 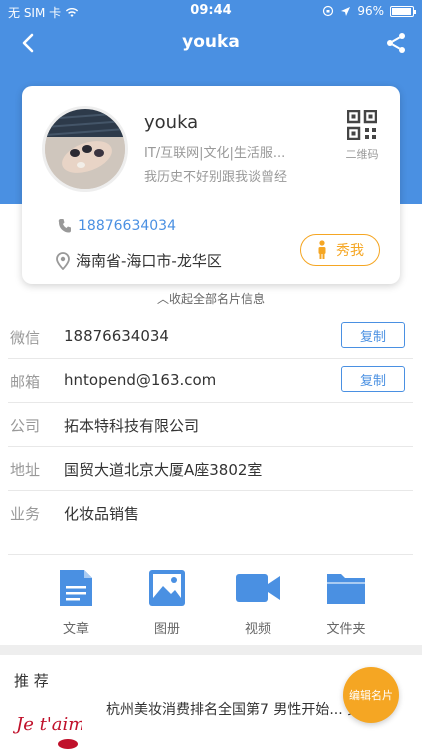 I want to click on tool-folder: 文件夹, so click(x=346, y=602).